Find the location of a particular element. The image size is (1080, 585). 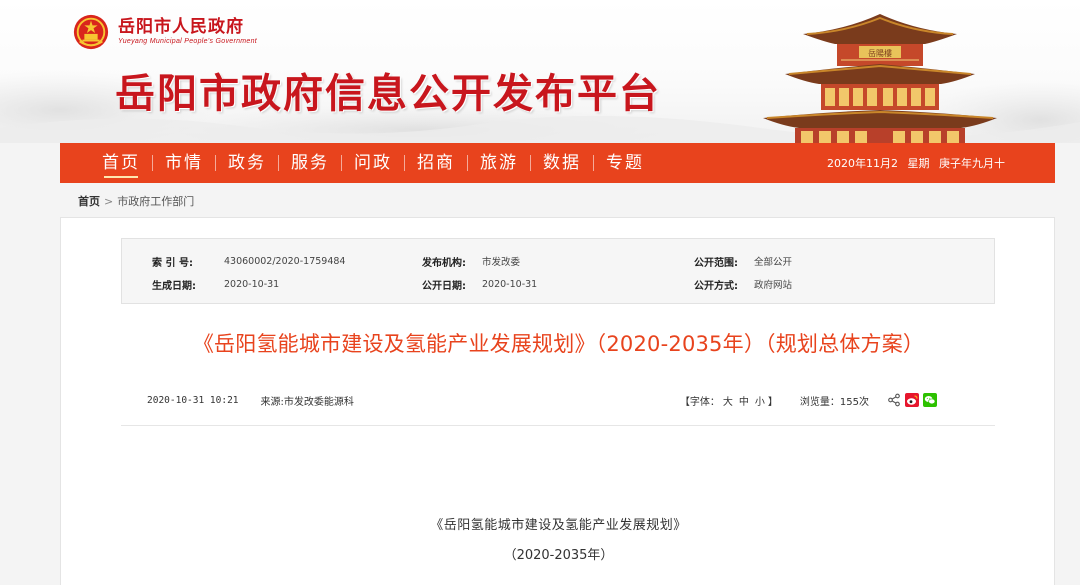

font-size-suffix: 】 is located at coordinates (772, 402).